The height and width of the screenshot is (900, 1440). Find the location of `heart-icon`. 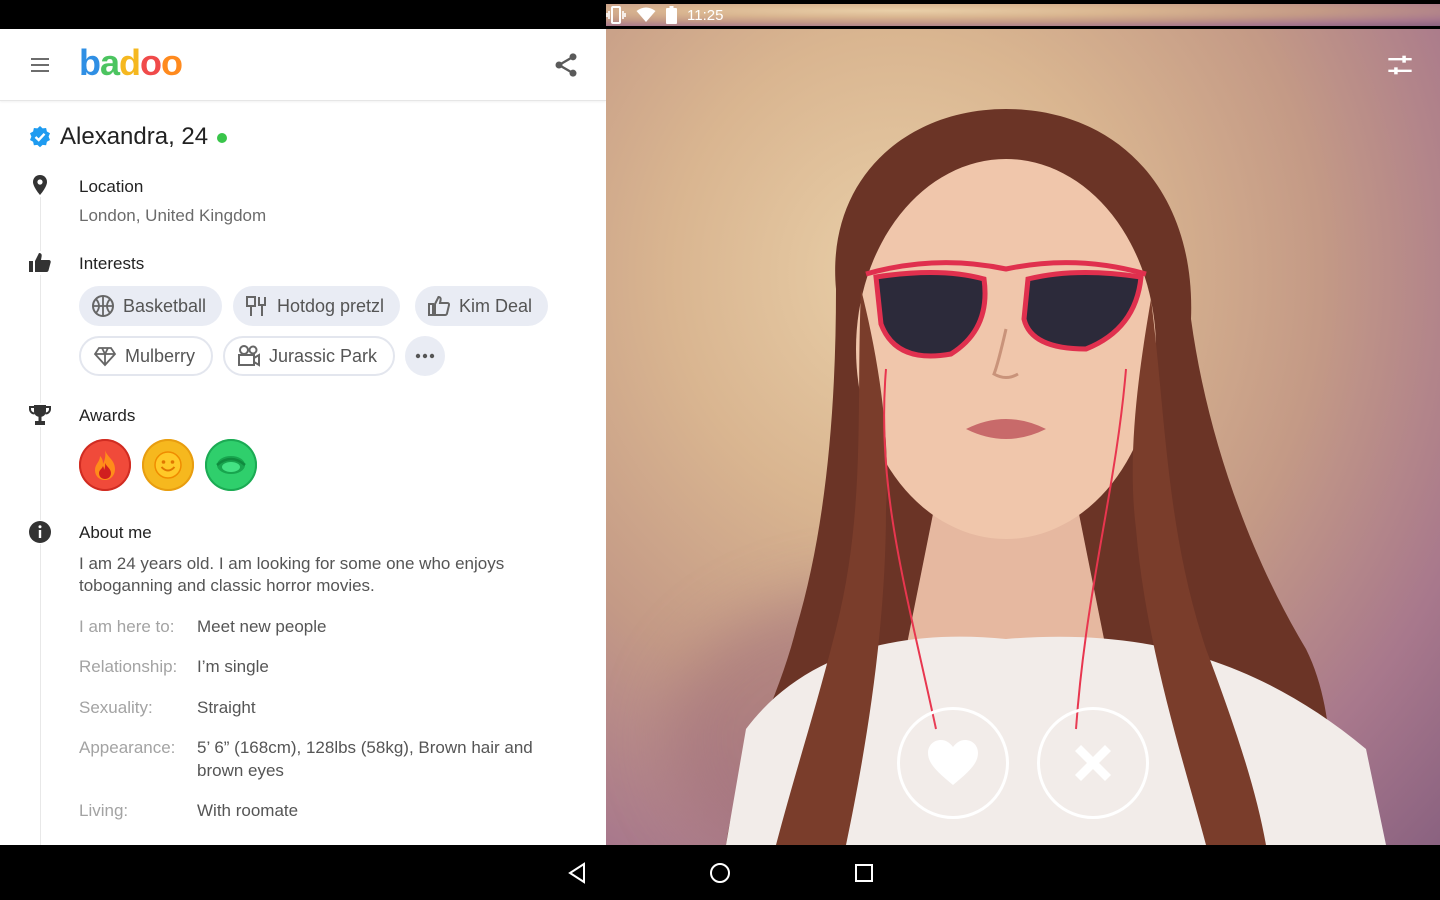

heart-icon is located at coordinates (953, 762).